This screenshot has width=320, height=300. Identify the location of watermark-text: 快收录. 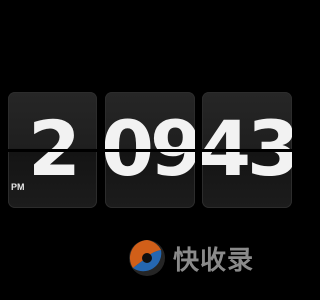
(214, 260).